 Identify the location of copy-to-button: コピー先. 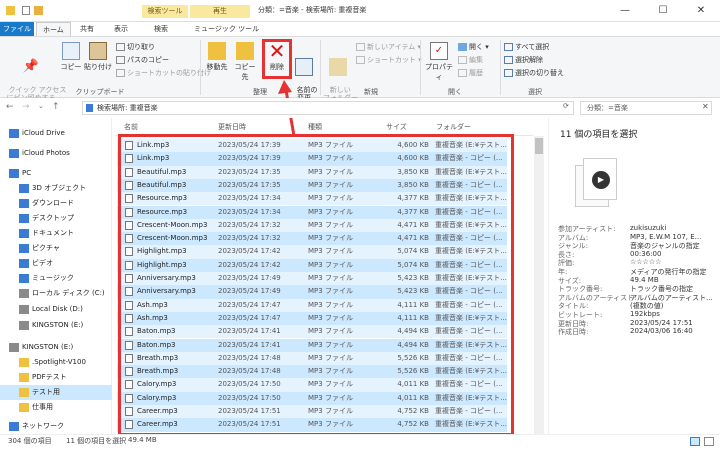
(245, 62).